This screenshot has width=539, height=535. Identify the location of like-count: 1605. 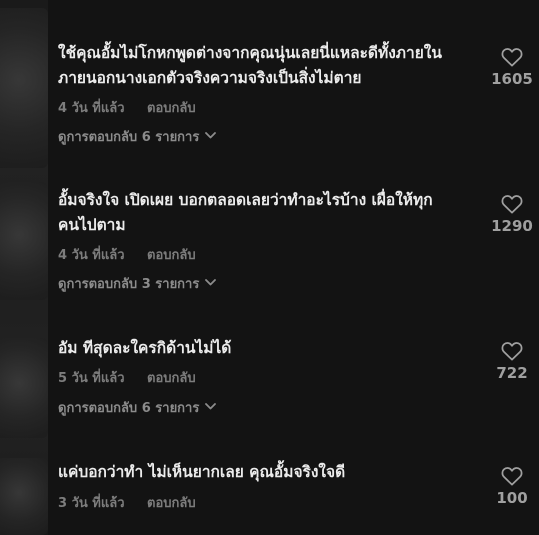
(512, 79).